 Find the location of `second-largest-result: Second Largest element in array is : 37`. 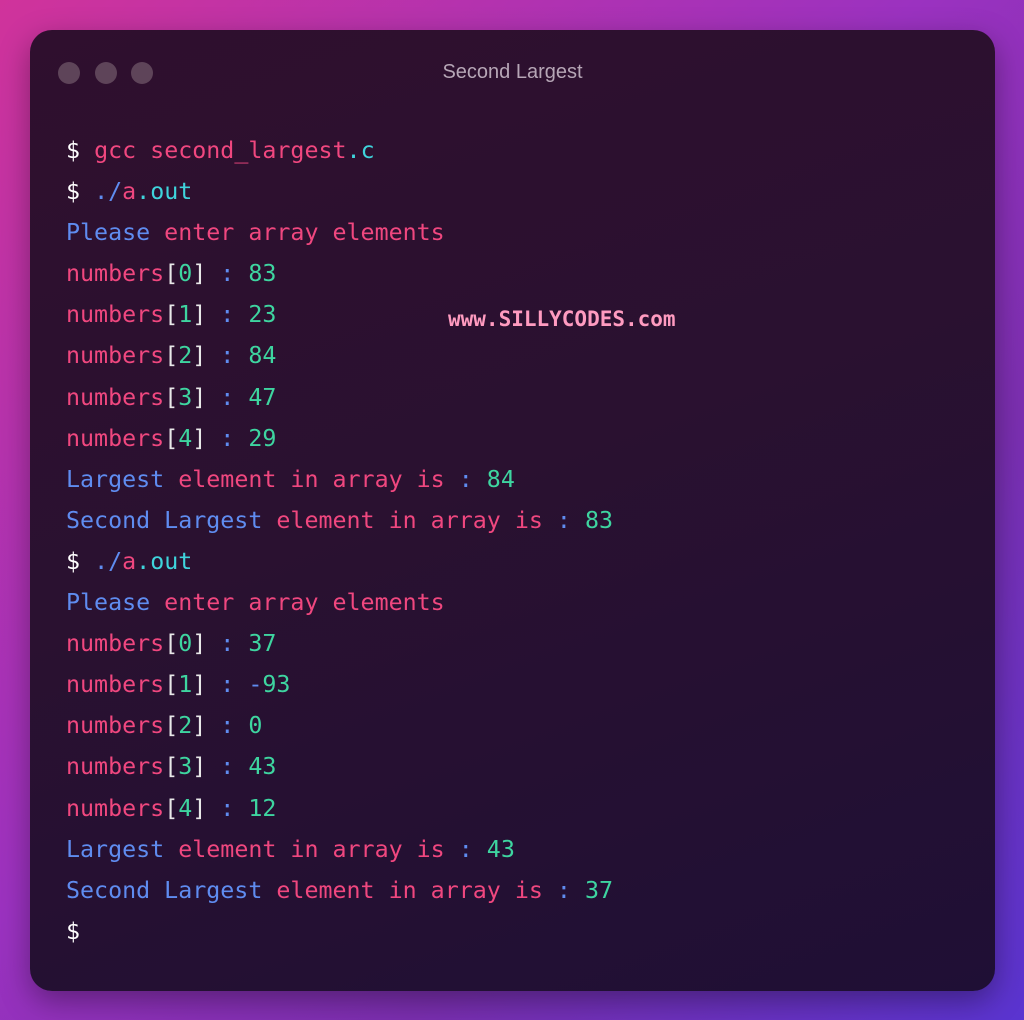

second-largest-result: Second Largest element in array is : 37 is located at coordinates (339, 890).